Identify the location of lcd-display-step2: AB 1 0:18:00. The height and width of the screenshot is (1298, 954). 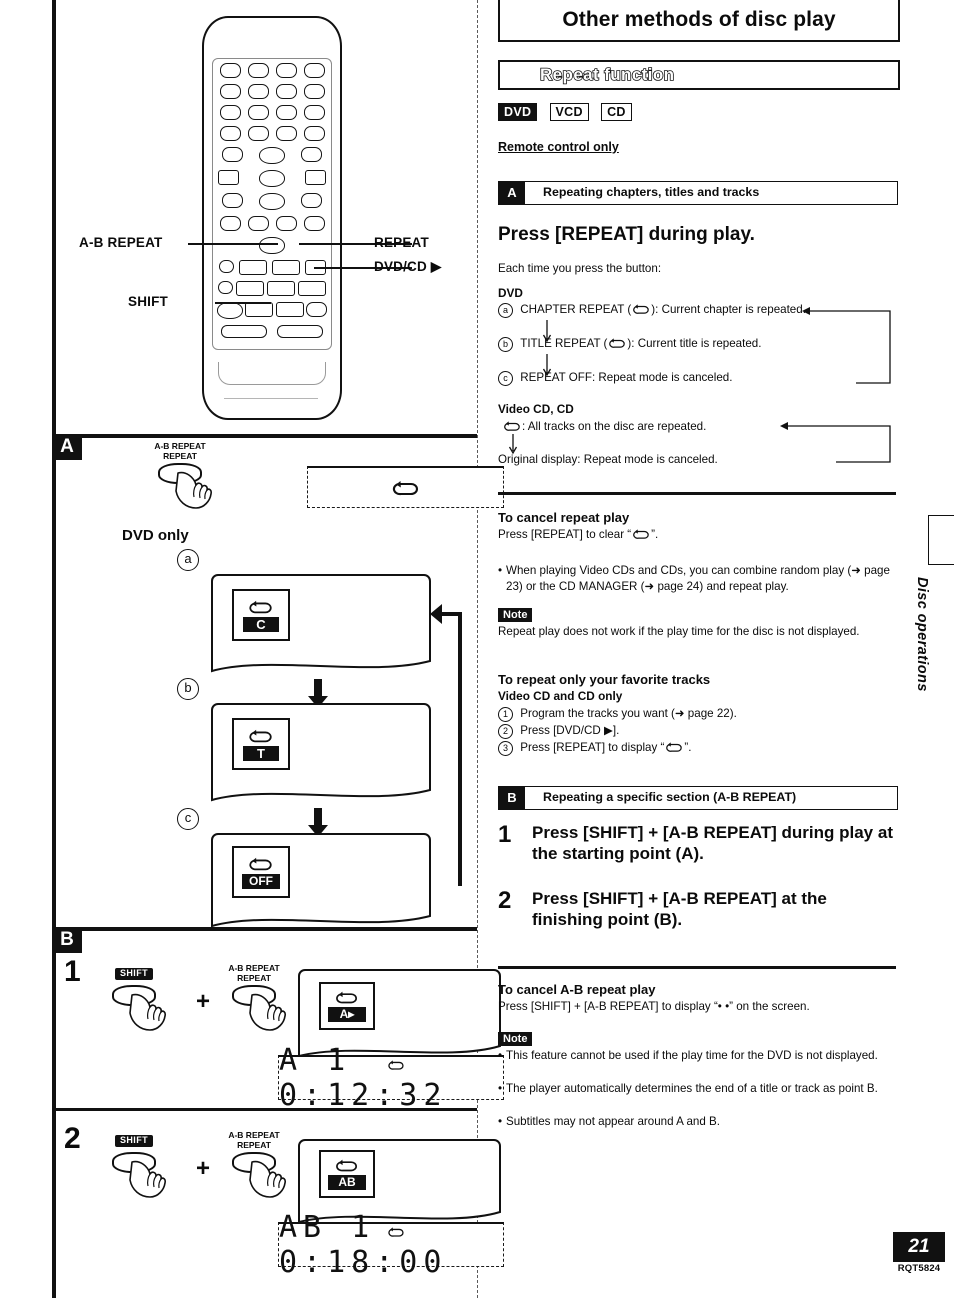
(391, 1245).